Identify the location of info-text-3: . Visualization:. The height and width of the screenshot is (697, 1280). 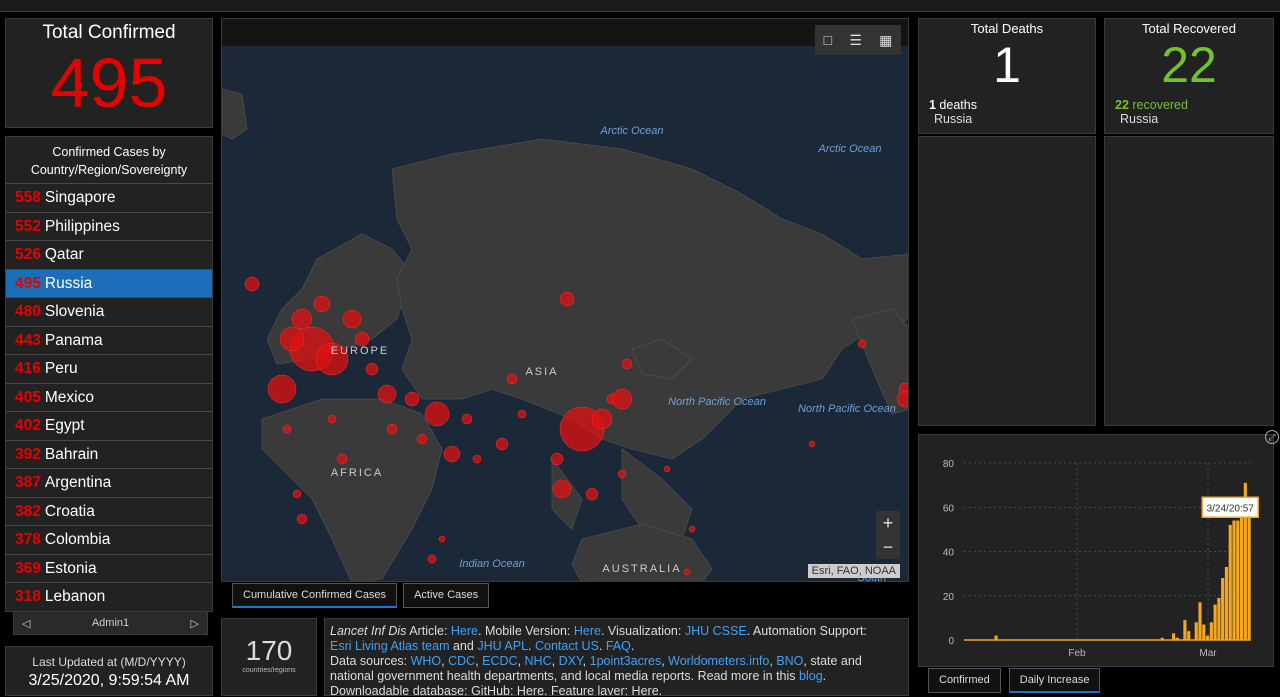
(642, 631).